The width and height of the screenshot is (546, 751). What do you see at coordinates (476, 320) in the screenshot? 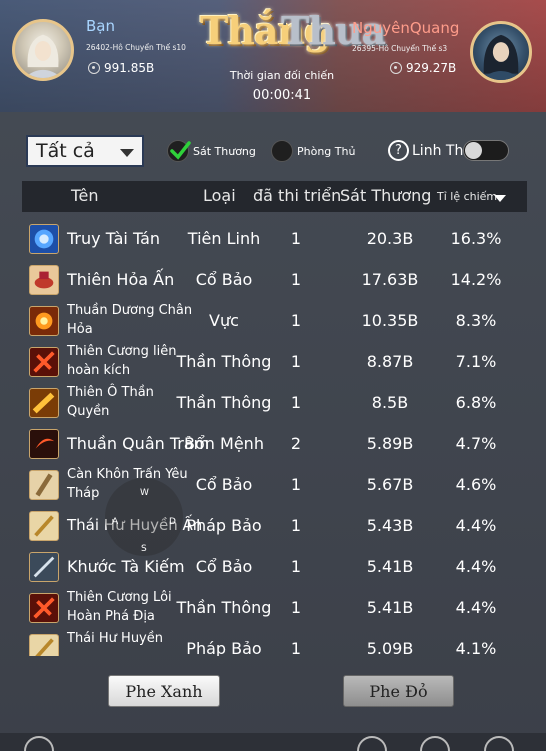
I see `skill-rate: 8.3%` at bounding box center [476, 320].